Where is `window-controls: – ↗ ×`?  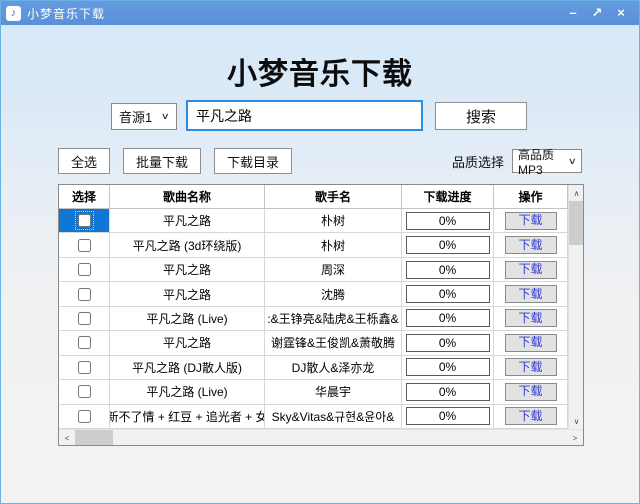 window-controls: – ↗ × is located at coordinates (601, 13).